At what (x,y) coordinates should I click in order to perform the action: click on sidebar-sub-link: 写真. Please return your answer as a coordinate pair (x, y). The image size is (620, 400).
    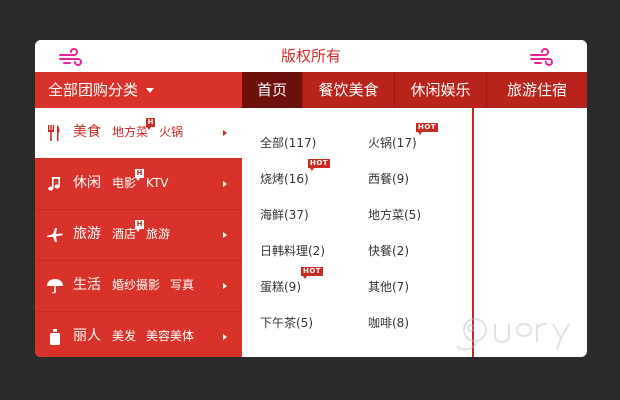
    Looking at the image, I should click on (182, 285).